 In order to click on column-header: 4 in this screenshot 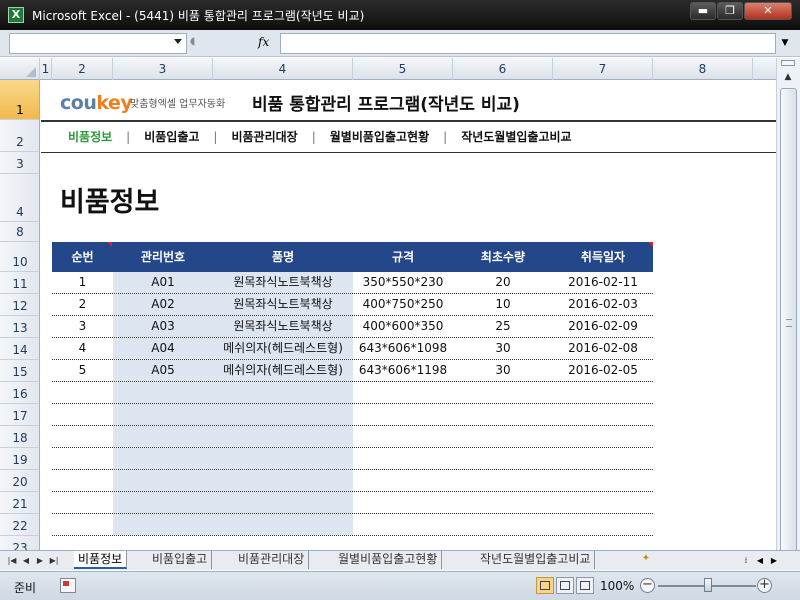, I will do `click(283, 69)`.